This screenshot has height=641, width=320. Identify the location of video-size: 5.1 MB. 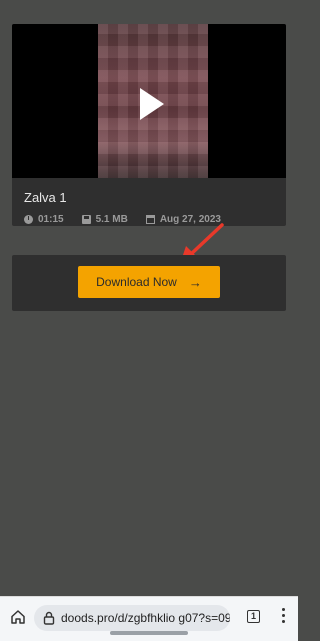
(111, 219).